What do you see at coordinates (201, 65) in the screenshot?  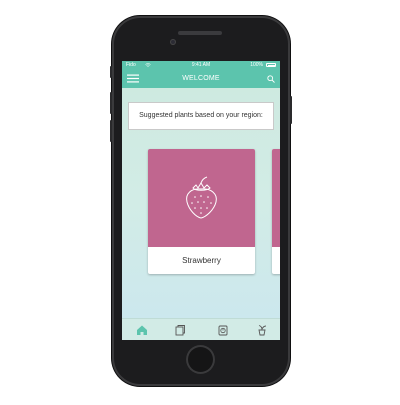 I see `status-bar: Fido 9:41 AM 100%` at bounding box center [201, 65].